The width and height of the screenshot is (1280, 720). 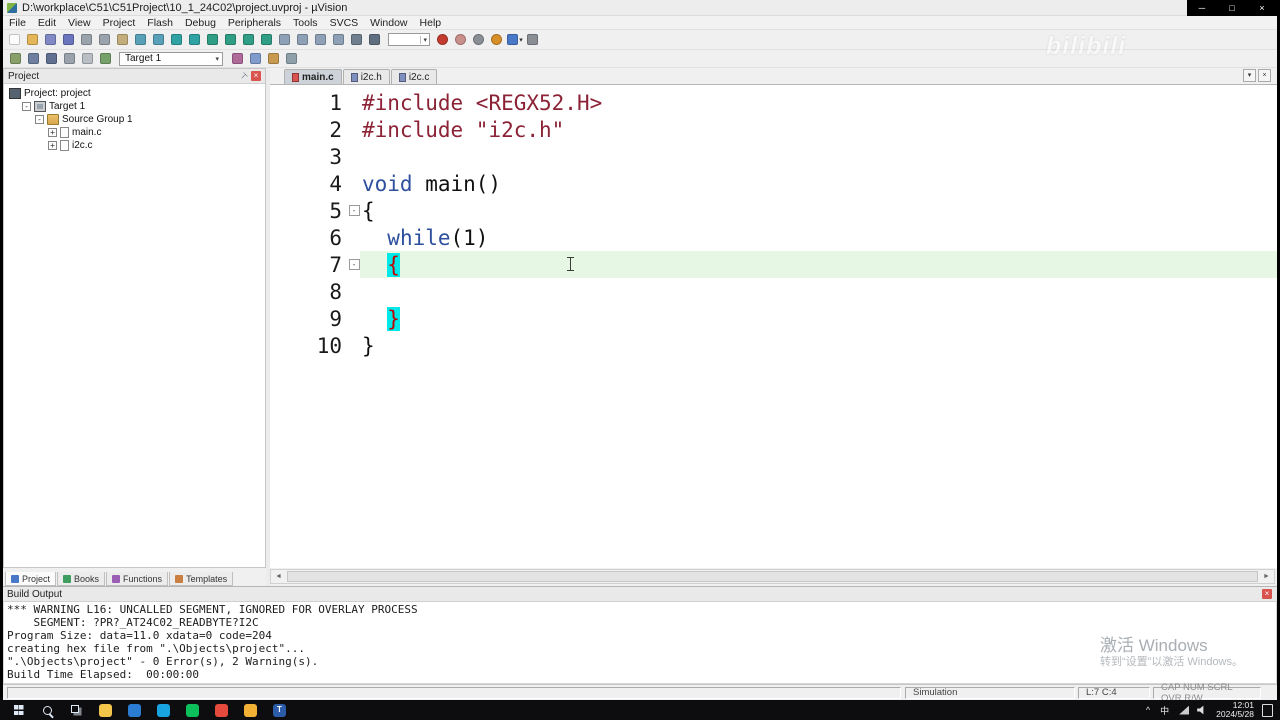 I want to click on ime-indicator: 中, so click(x=1164, y=710).